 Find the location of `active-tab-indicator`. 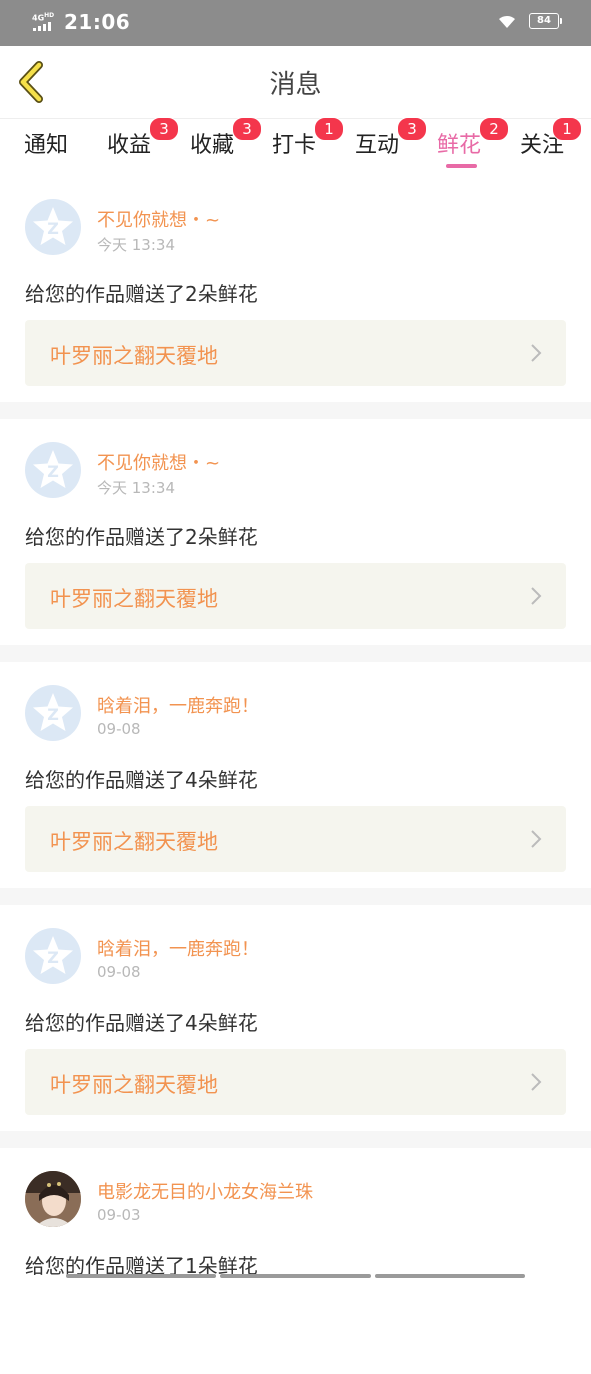

active-tab-indicator is located at coordinates (461, 166).